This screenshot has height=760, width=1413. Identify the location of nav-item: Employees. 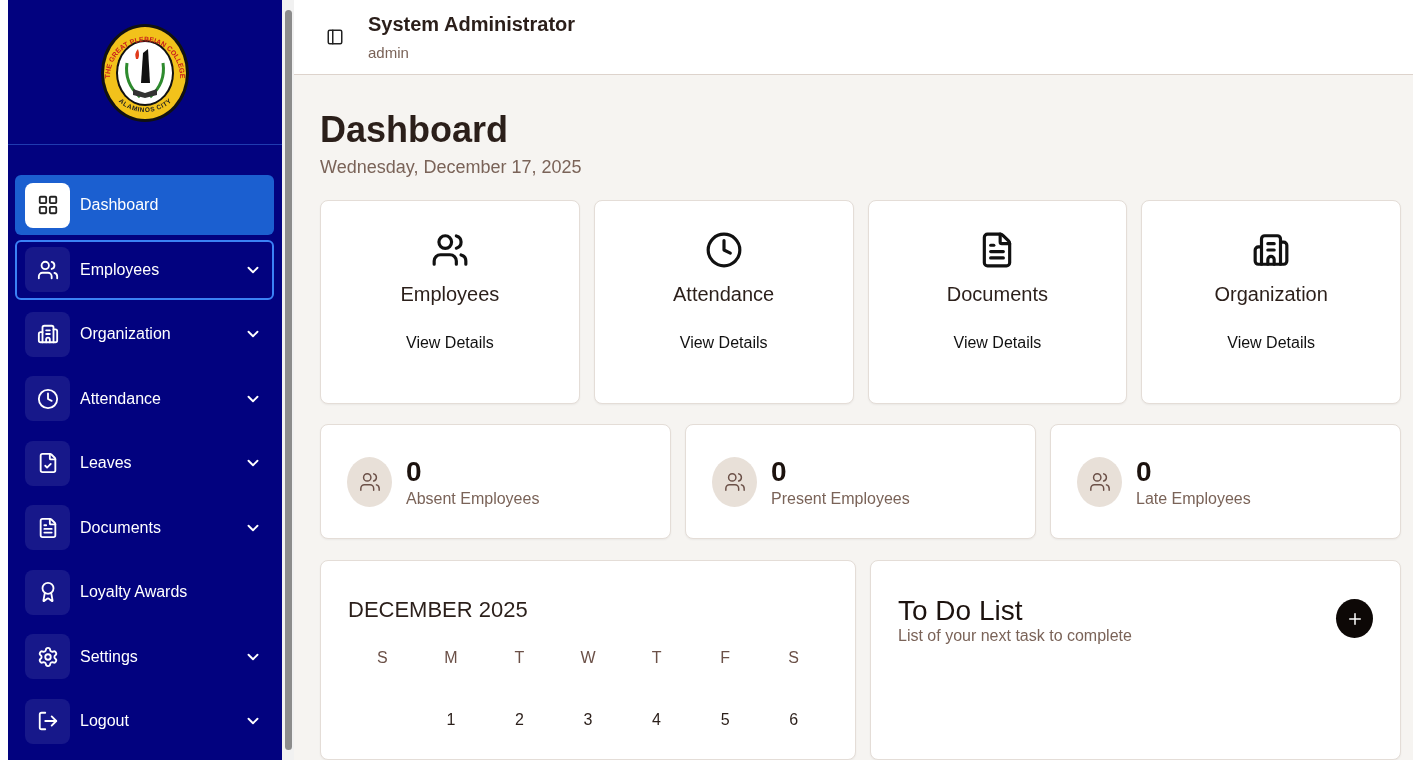
(144, 269).